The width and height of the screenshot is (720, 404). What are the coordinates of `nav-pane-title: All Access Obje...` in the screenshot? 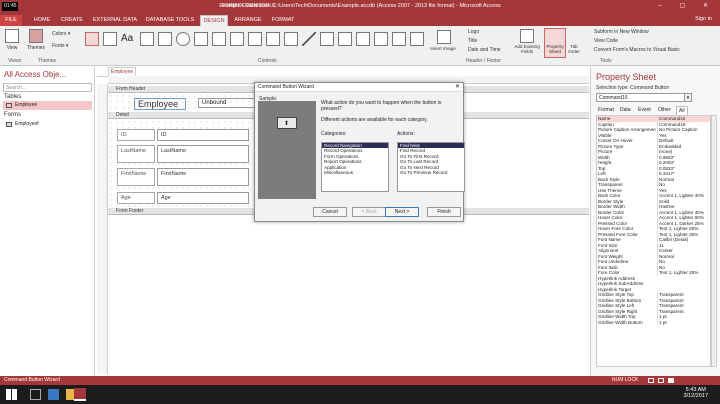 It's located at (35, 74).